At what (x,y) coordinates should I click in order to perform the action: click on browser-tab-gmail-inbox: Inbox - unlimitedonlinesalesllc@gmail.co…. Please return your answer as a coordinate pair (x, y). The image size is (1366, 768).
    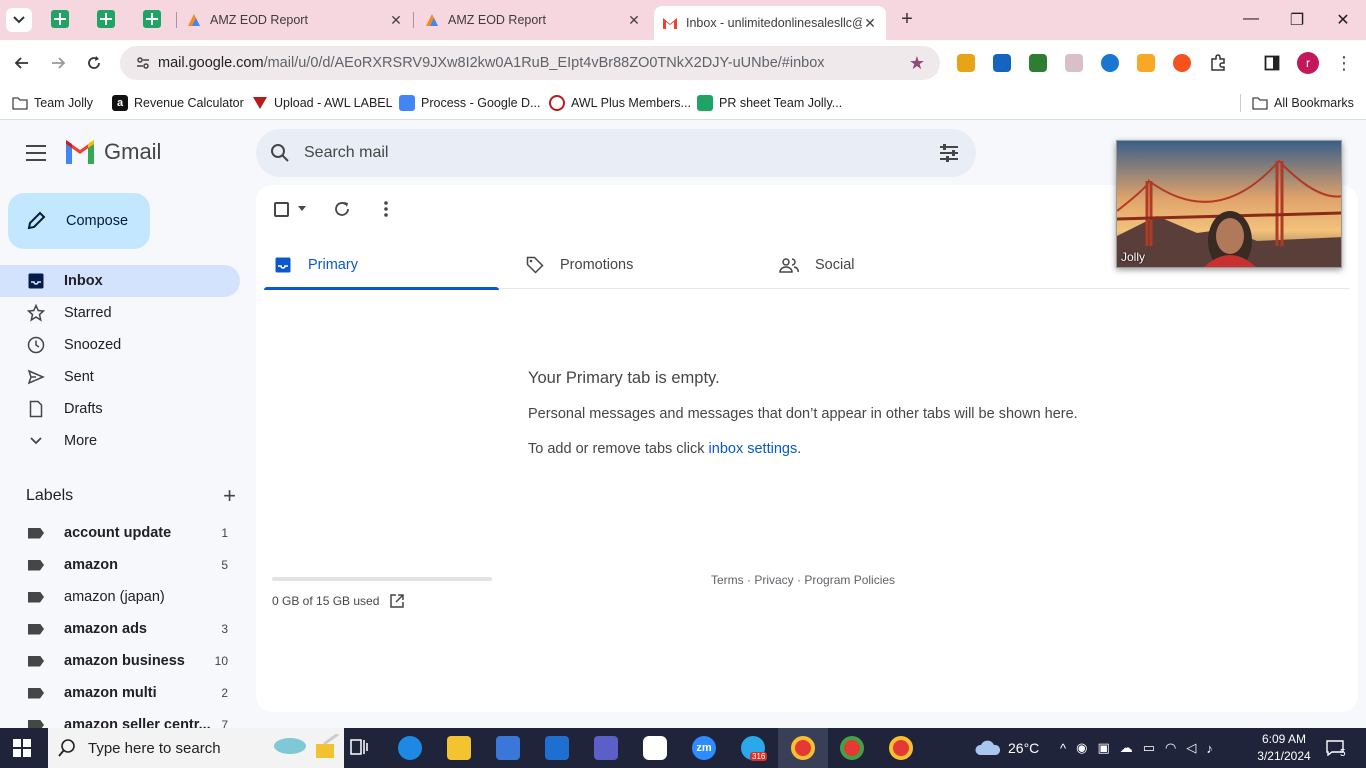
    Looking at the image, I should click on (770, 23).